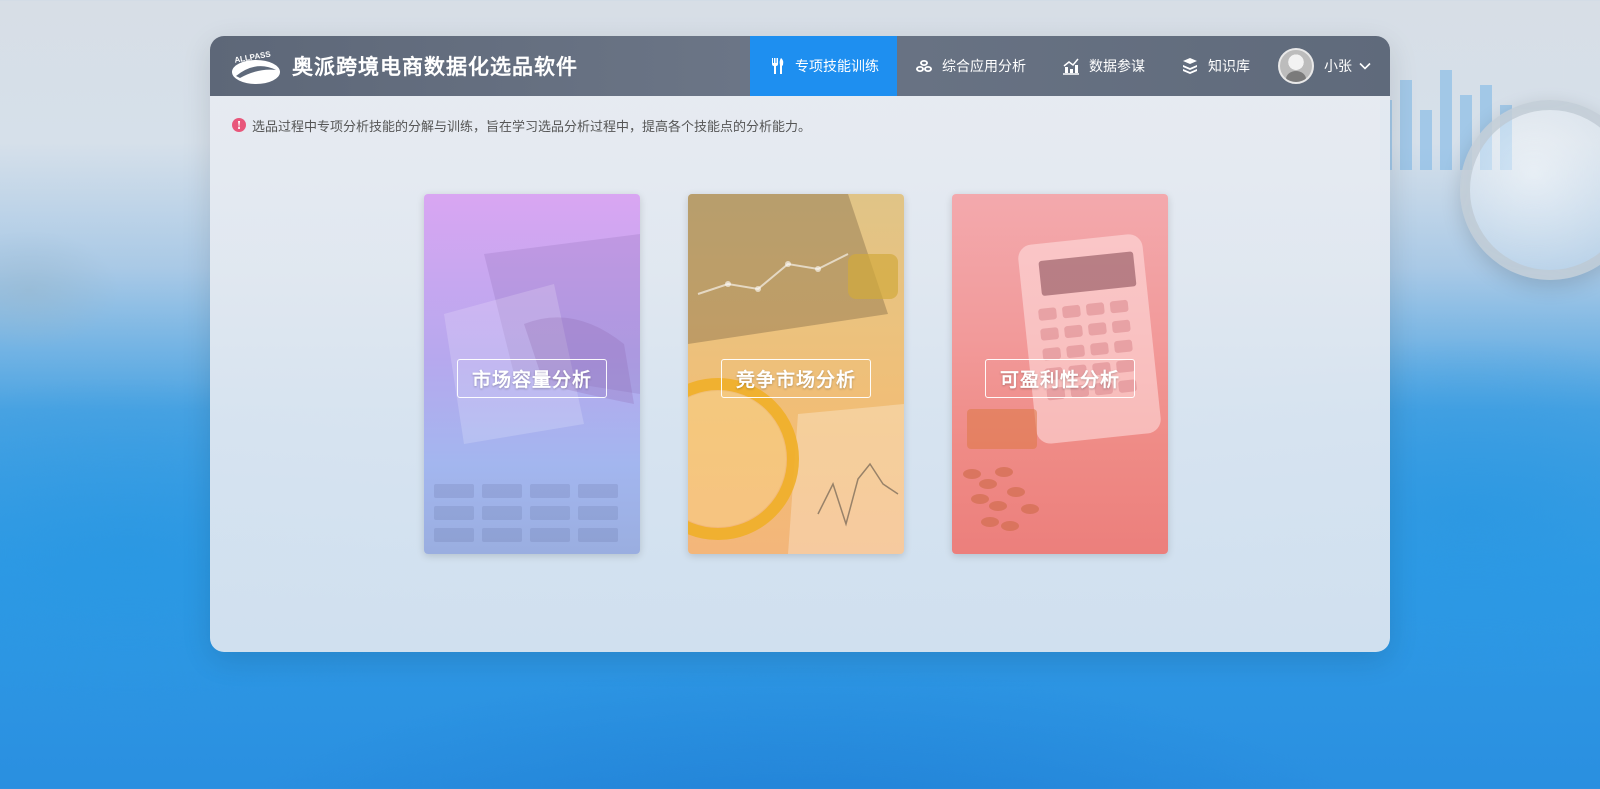 This screenshot has height=789, width=1600. I want to click on nav-item-label: 数据参谋, so click(1117, 67).